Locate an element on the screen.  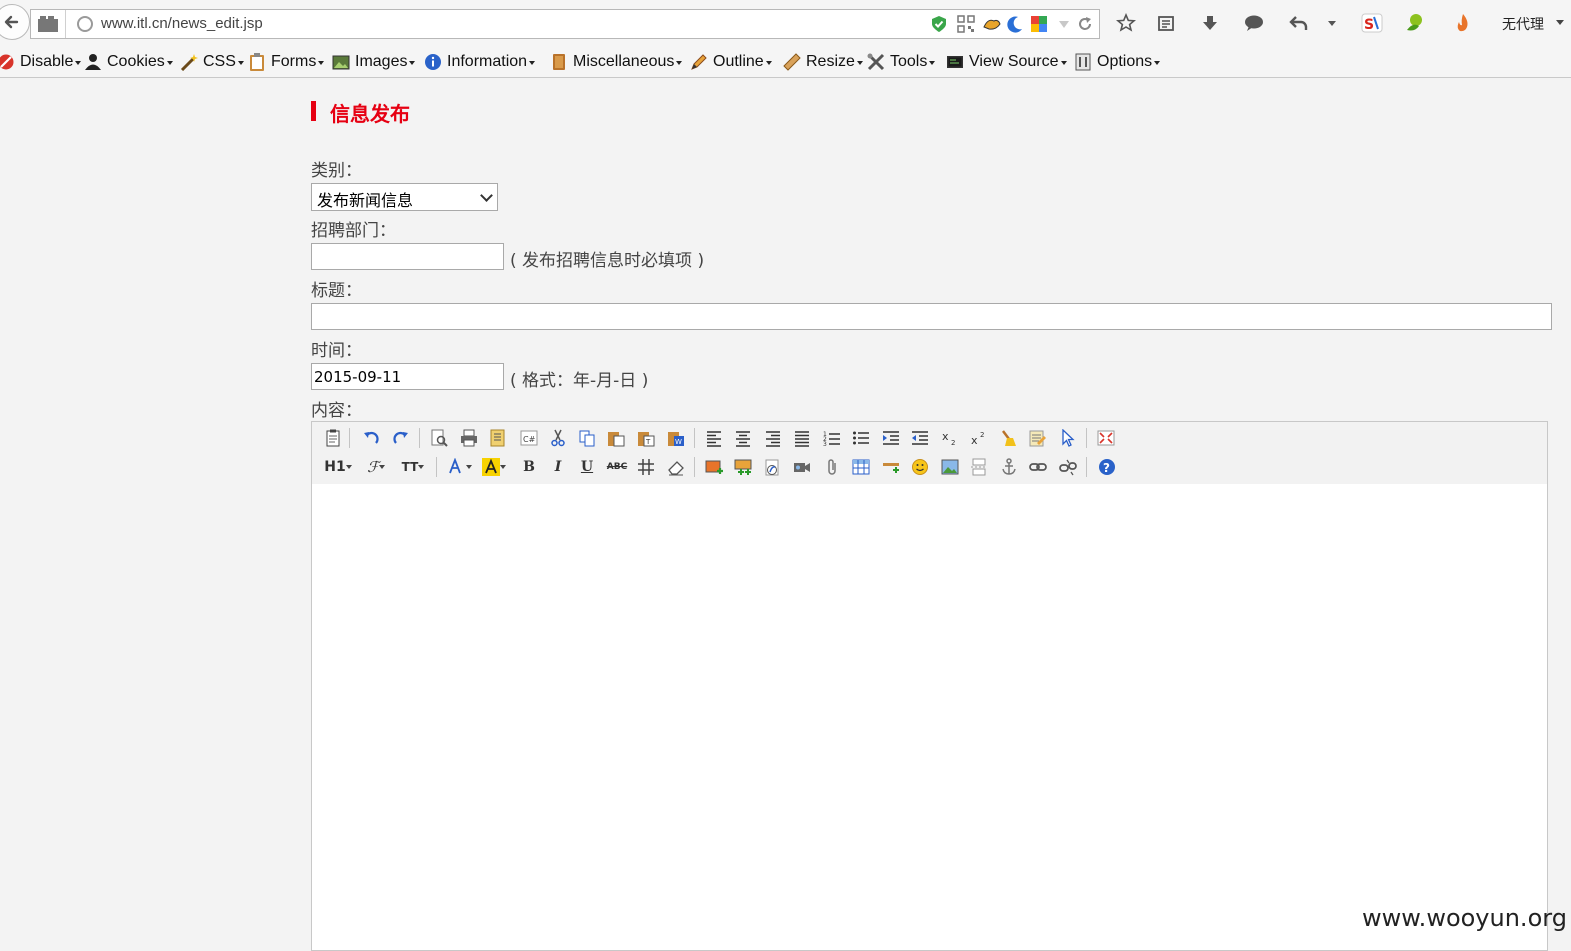
wd-menu-information: Information is located at coordinates (480, 62).